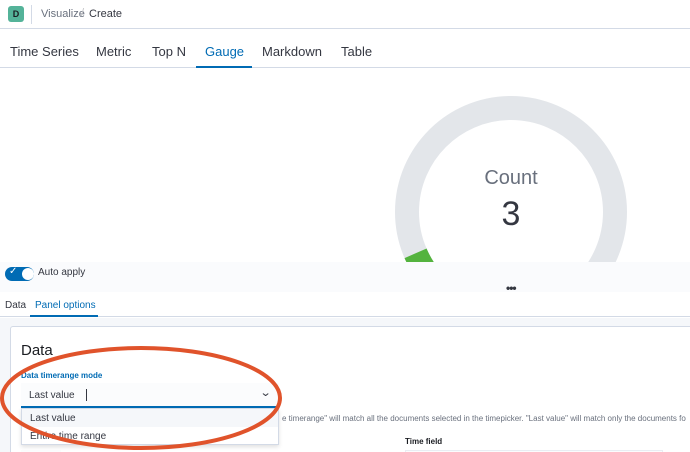 The width and height of the screenshot is (690, 452). I want to click on header-divider, so click(31, 14).